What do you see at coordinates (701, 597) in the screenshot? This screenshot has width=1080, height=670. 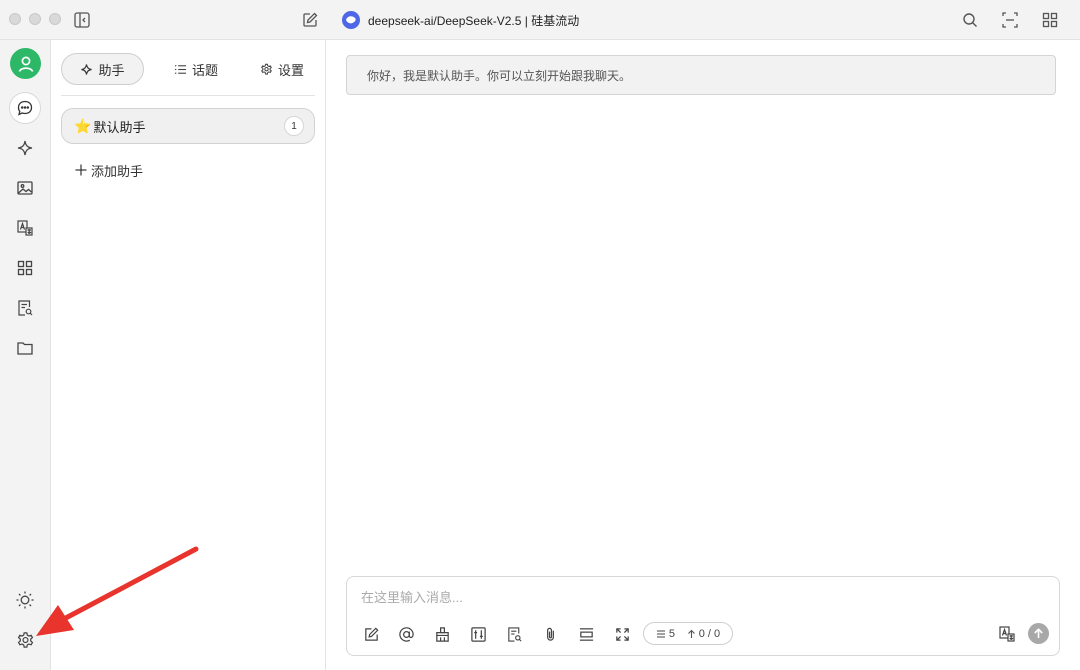 I see `message-input` at bounding box center [701, 597].